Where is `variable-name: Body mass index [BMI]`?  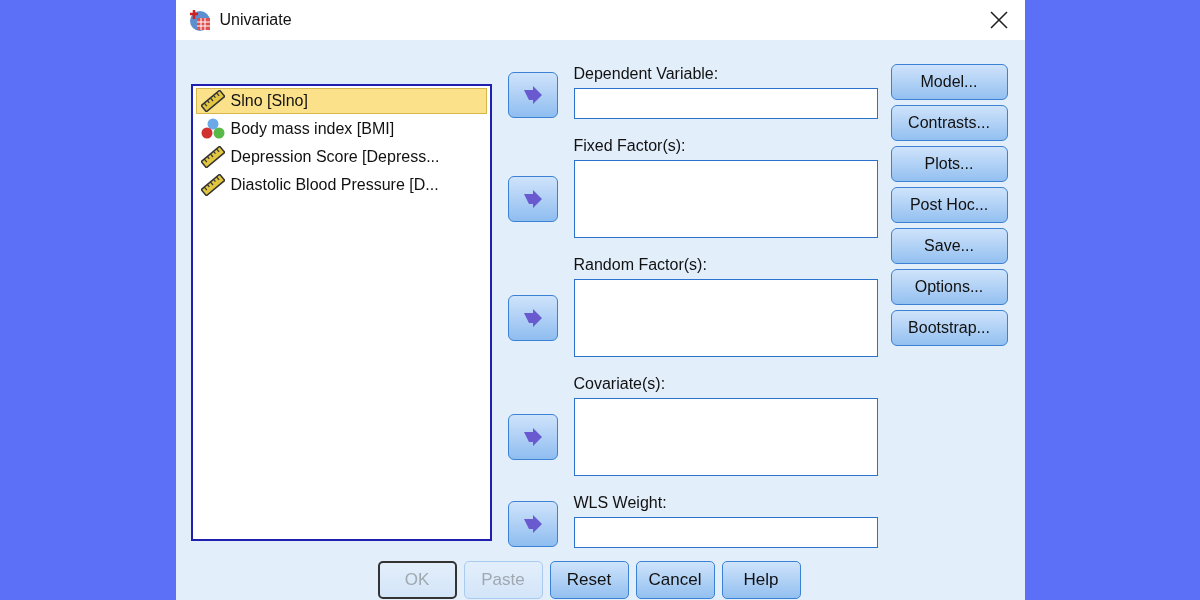
variable-name: Body mass index [BMI] is located at coordinates (312, 129).